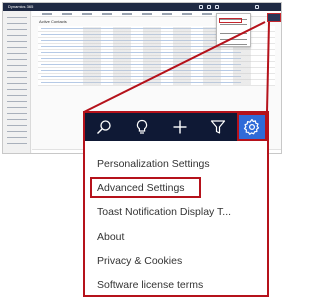 This screenshot has height=300, width=320. What do you see at coordinates (142, 127) in the screenshot?
I see `lightbulb-icon` at bounding box center [142, 127].